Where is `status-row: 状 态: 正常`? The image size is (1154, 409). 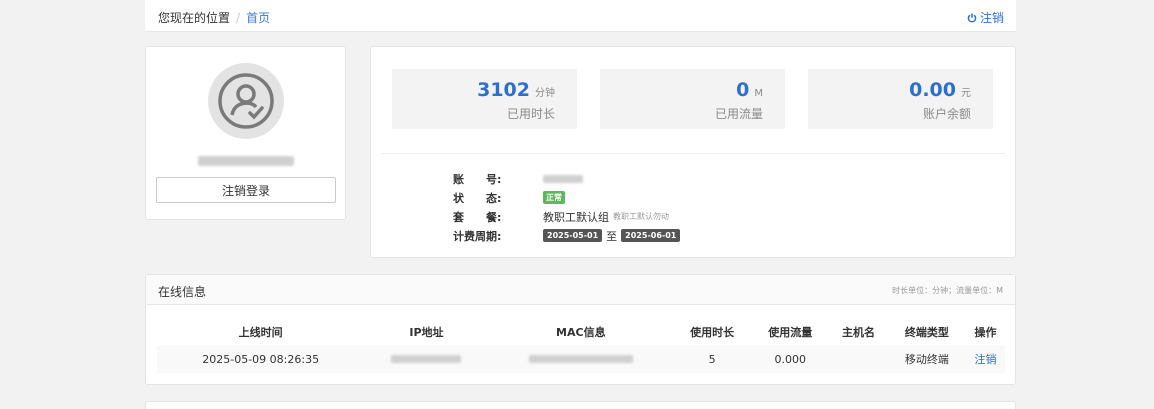
status-row: 状 态: 正常 is located at coordinates (566, 197).